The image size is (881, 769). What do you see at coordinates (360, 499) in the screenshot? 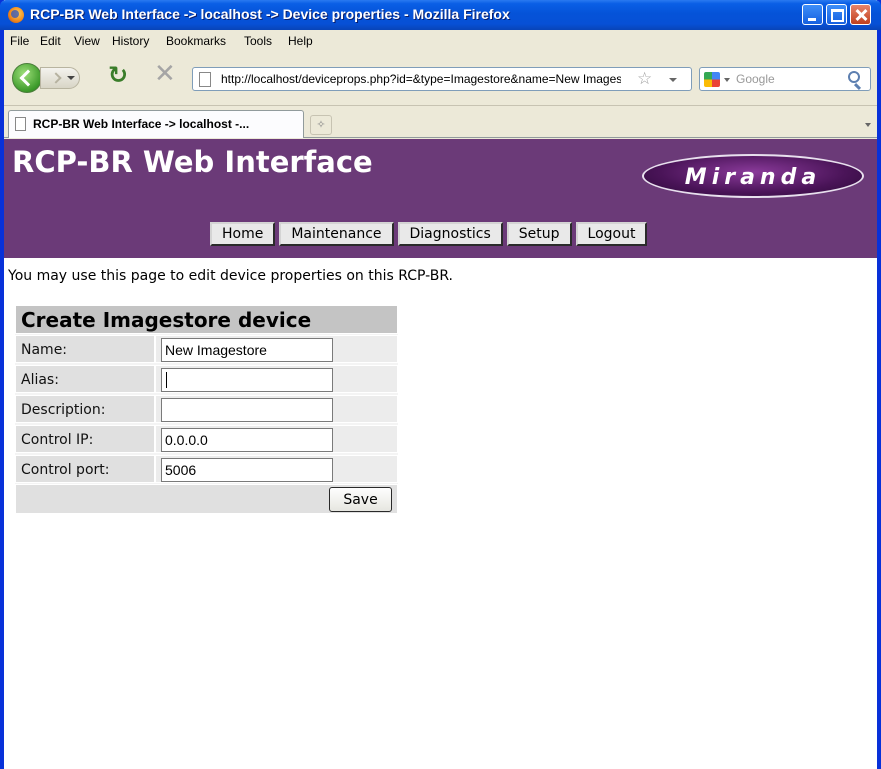
I see `save-button: Save` at bounding box center [360, 499].